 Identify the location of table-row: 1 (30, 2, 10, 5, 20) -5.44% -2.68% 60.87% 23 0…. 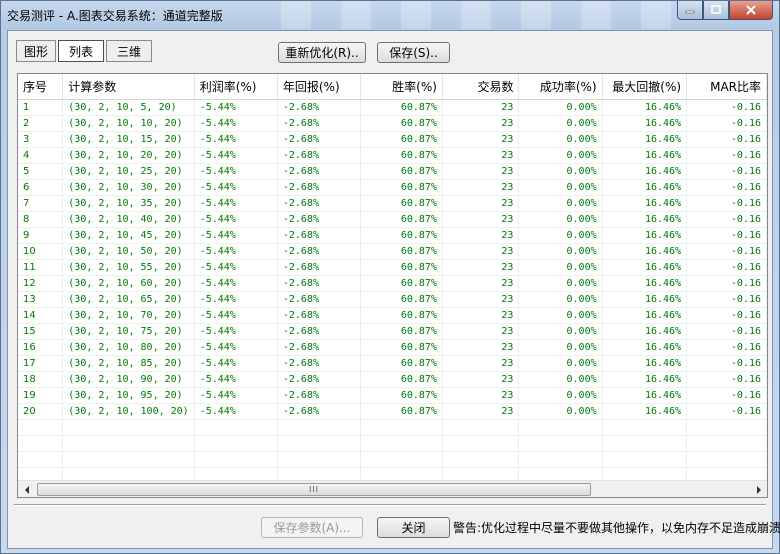
(392, 107).